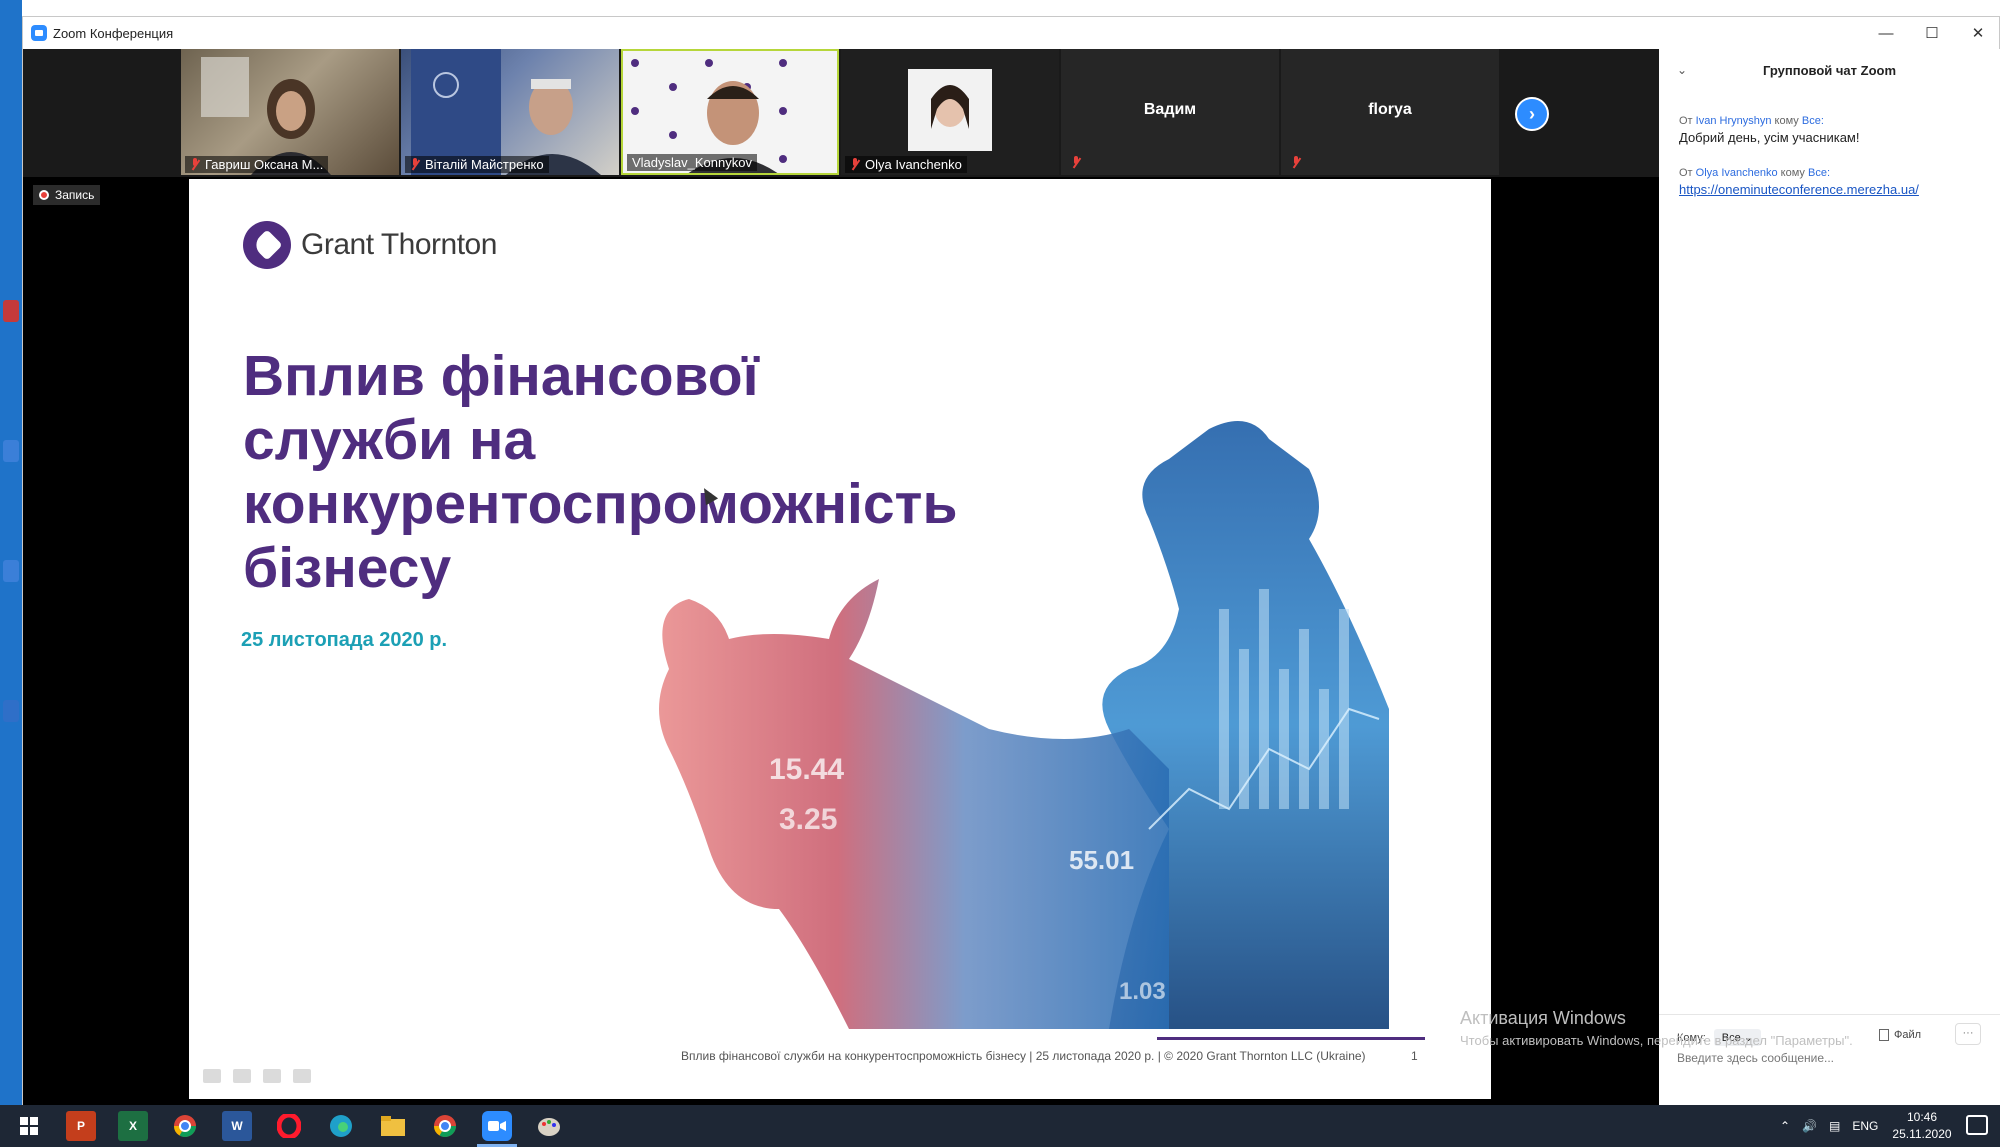 This screenshot has width=2000, height=1147. What do you see at coordinates (81, 1126) in the screenshot?
I see `powerpoint-icon: P` at bounding box center [81, 1126].